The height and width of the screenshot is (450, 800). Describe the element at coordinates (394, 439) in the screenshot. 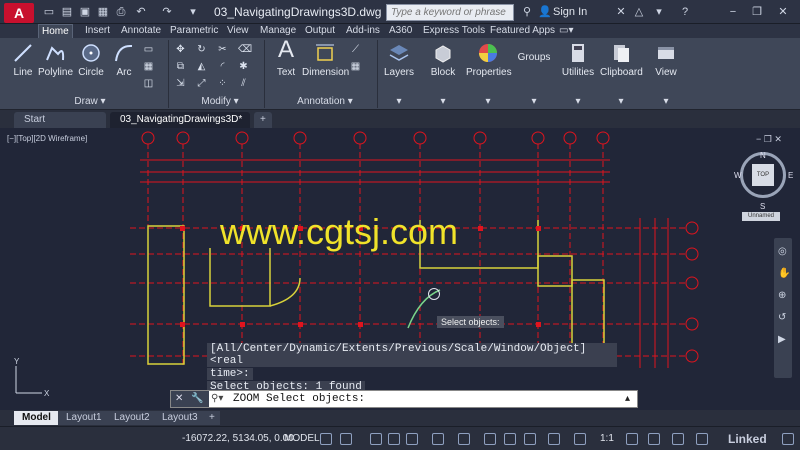

I see `polar-icon` at that location.